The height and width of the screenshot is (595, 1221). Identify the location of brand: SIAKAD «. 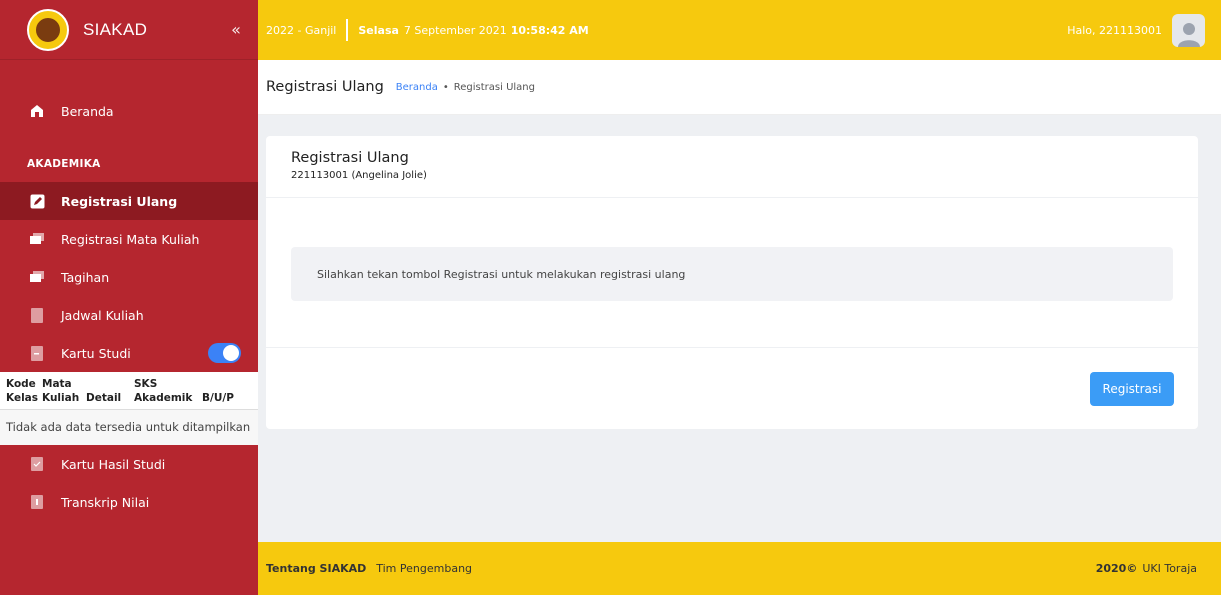
(129, 30).